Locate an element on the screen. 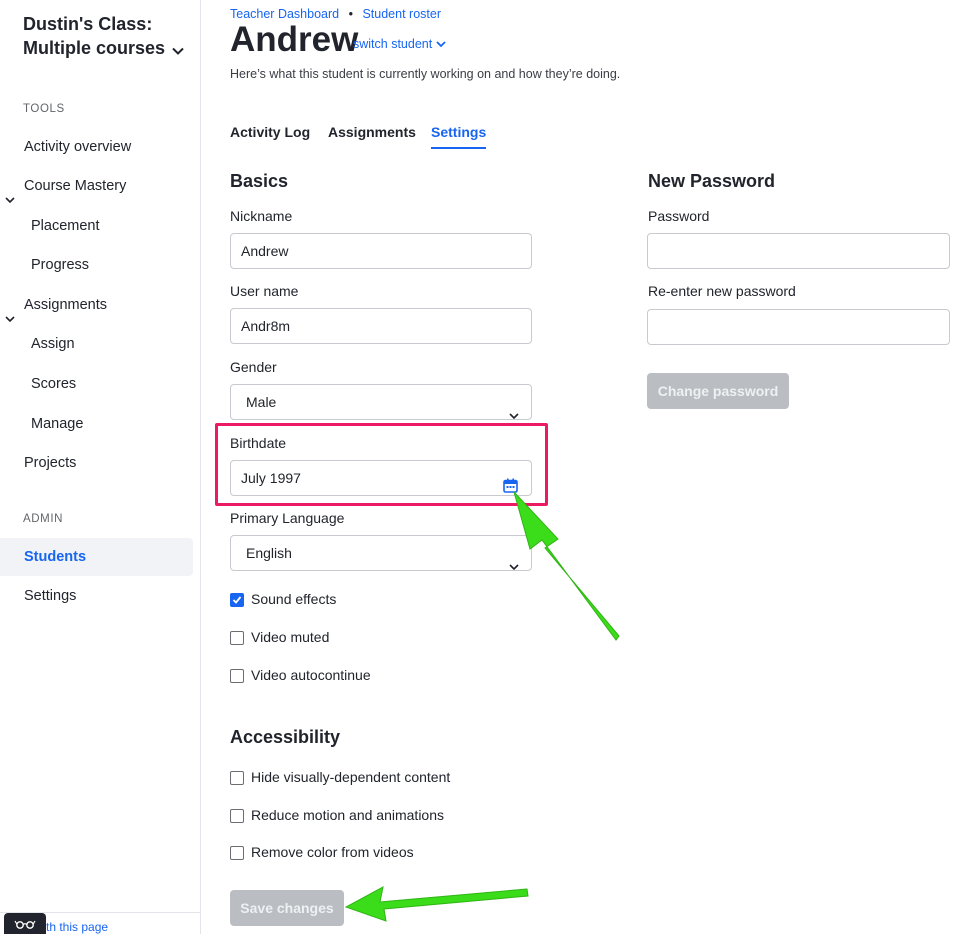 Image resolution: width=978 pixels, height=934 pixels. class-selector: Dustin's Class: Multiple courses is located at coordinates (108, 36).